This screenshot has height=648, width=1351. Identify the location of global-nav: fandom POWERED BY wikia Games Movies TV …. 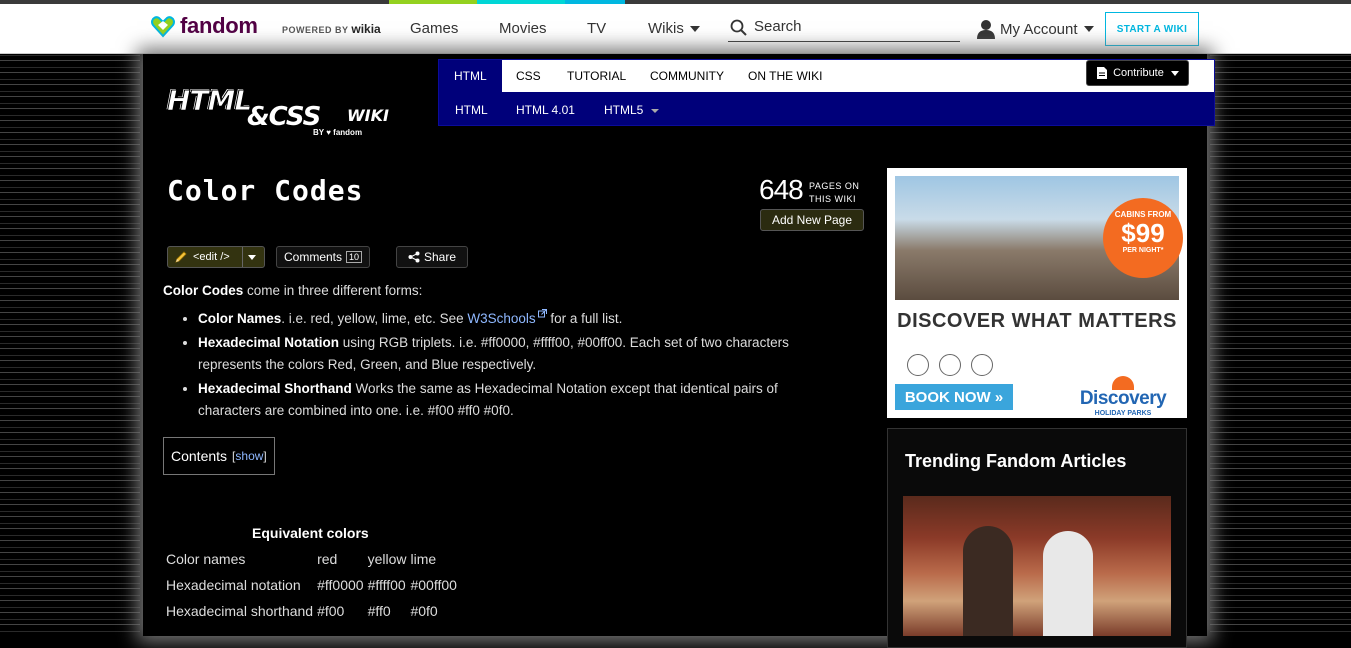
(675, 27).